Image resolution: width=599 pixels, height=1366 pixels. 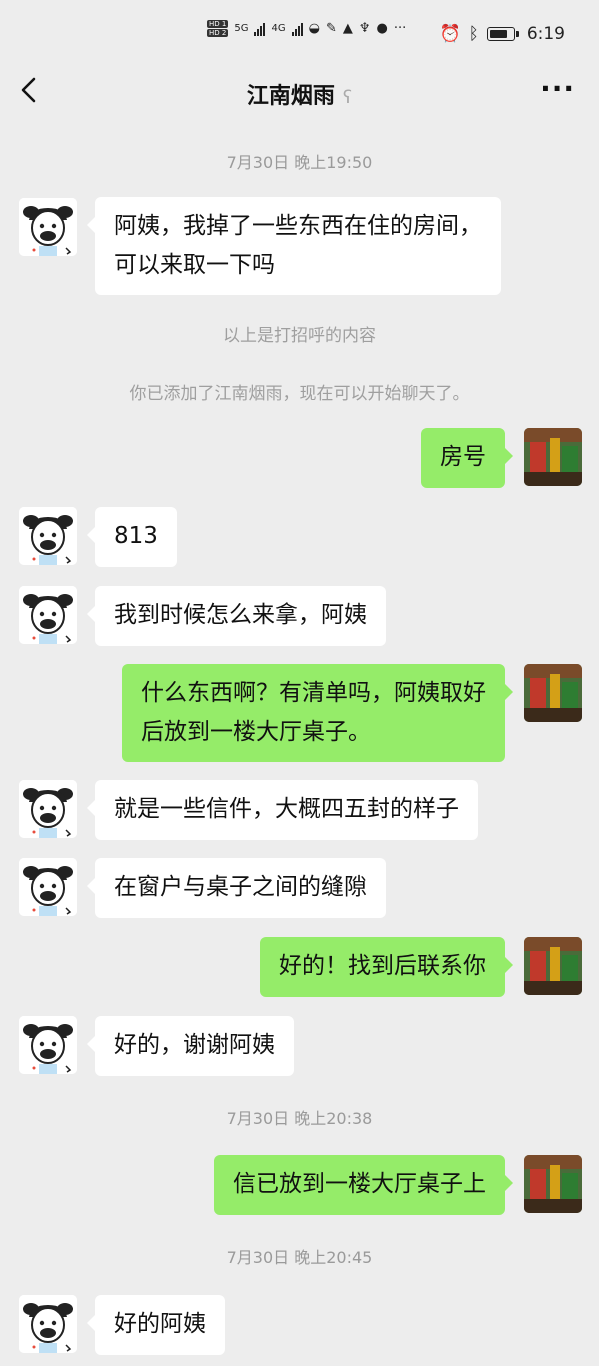 I want to click on bluetooth-icon: ᛒ, so click(x=473, y=34).